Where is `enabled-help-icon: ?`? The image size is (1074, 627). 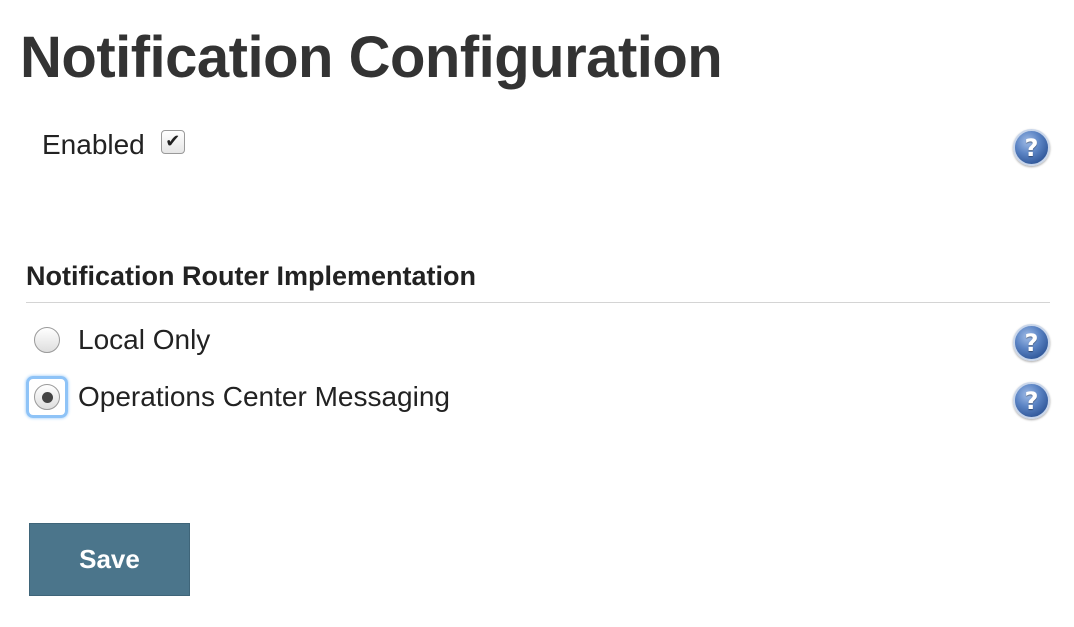
enabled-help-icon: ? is located at coordinates (1031, 147).